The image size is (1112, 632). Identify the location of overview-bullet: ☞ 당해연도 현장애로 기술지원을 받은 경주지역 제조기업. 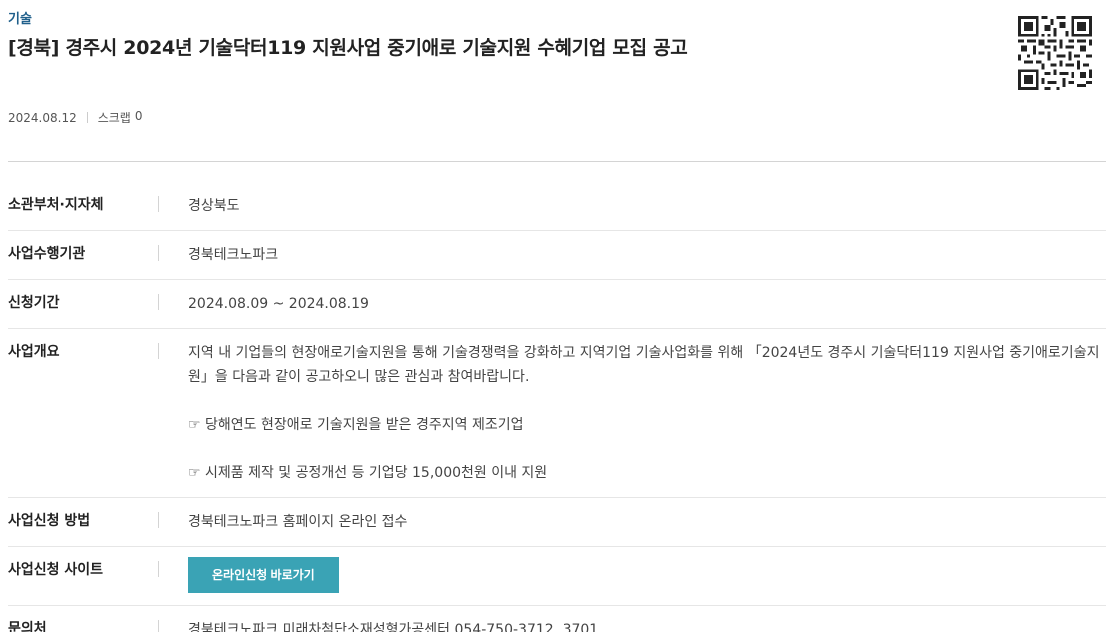
(356, 425).